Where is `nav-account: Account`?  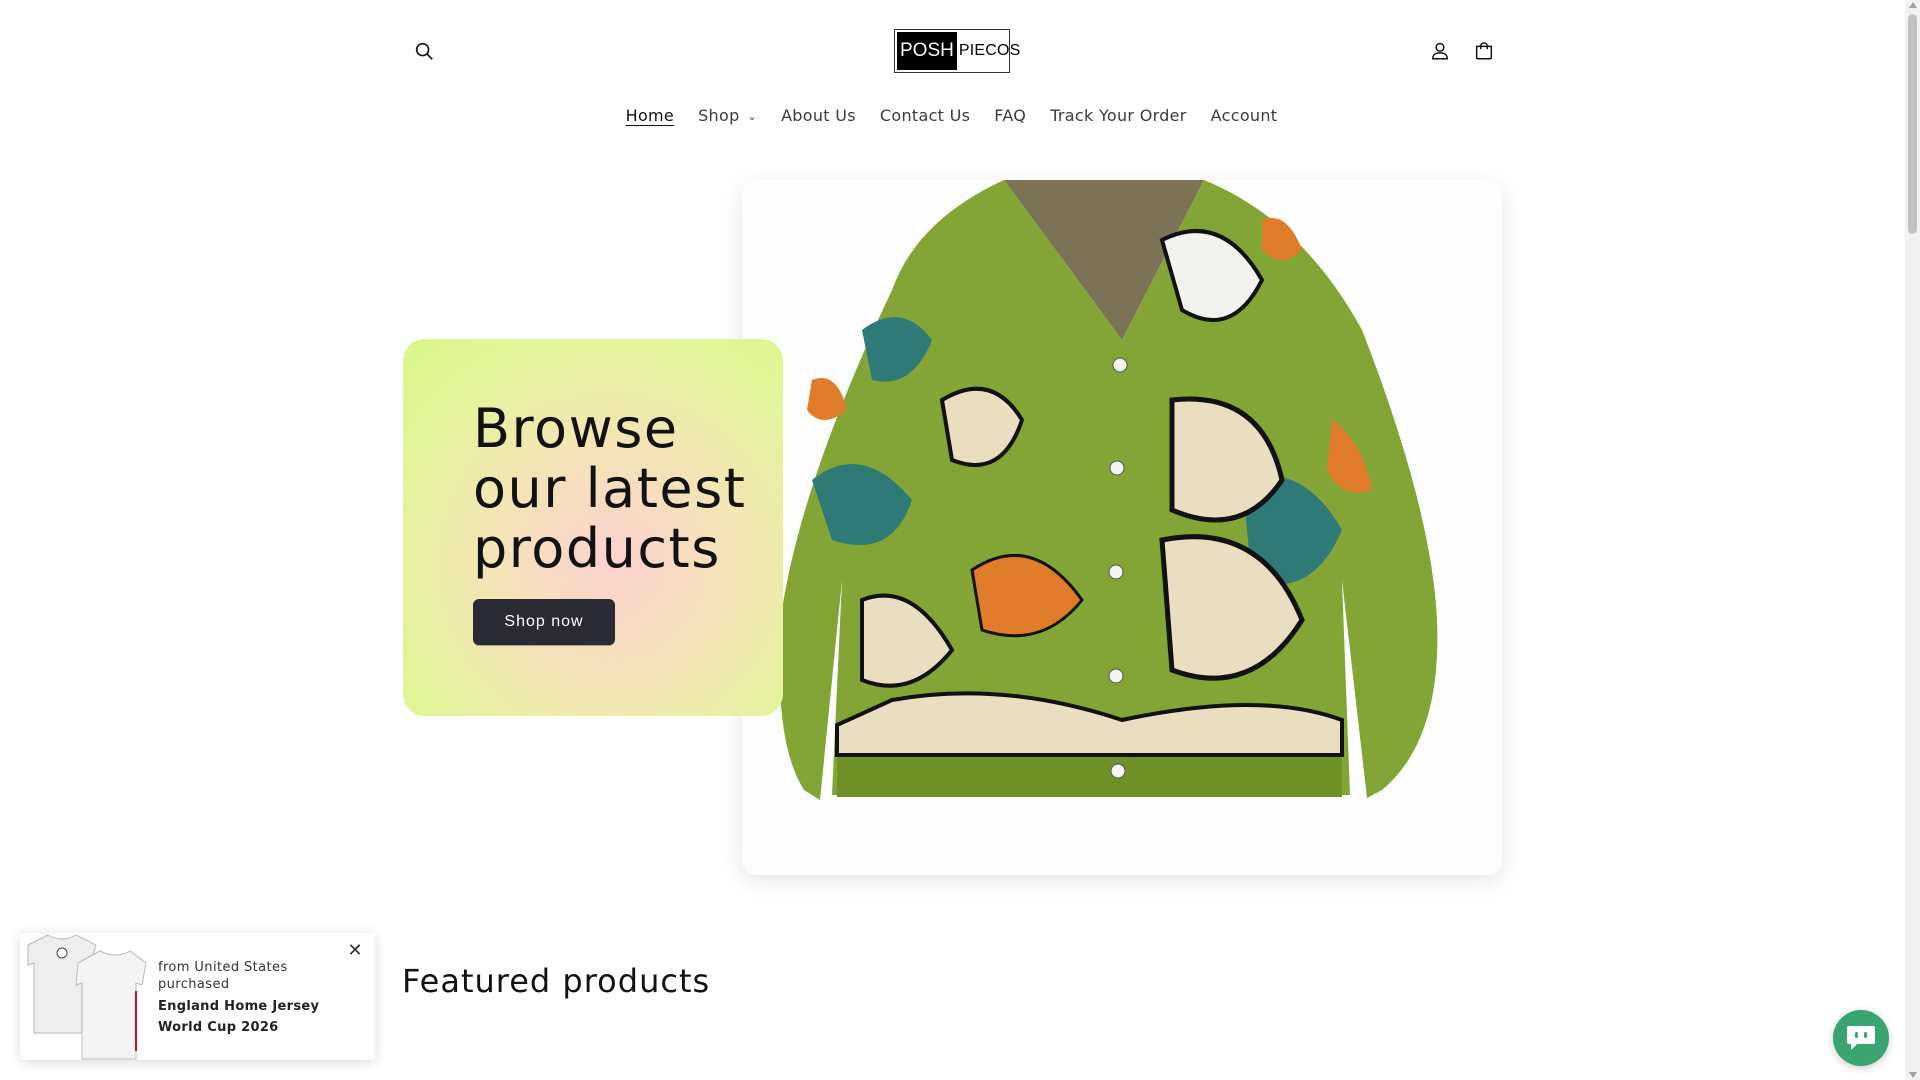 nav-account: Account is located at coordinates (1244, 115).